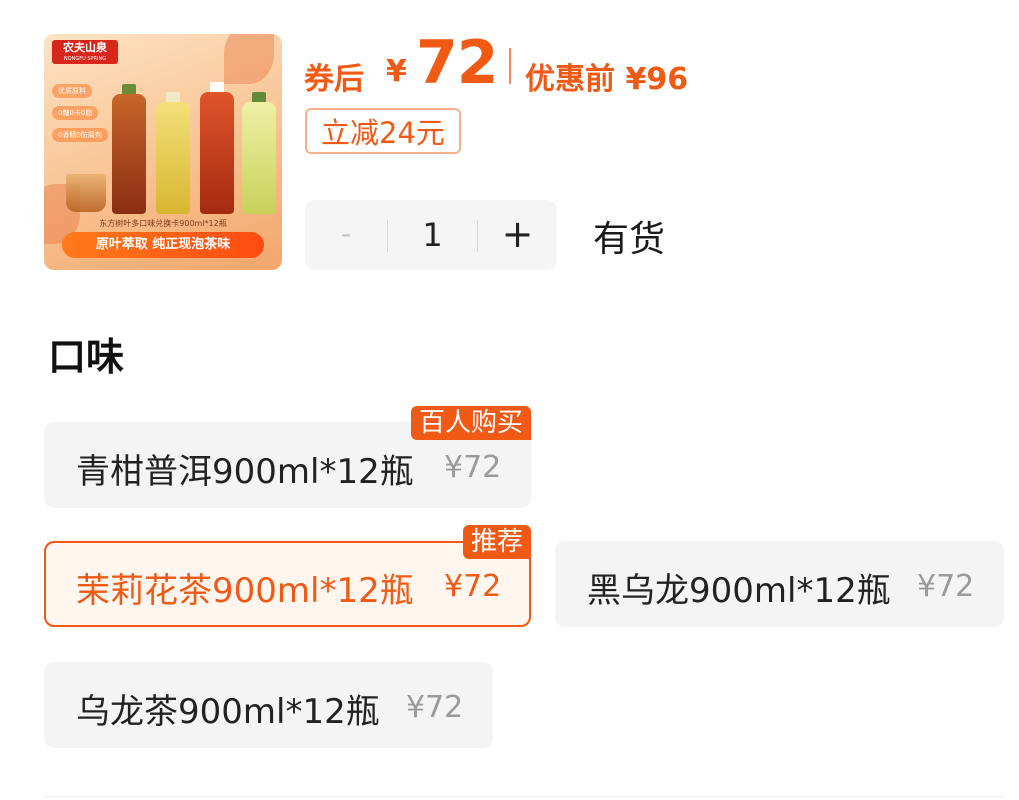 The height and width of the screenshot is (800, 1019). I want to click on discount-badge: 立减24元, so click(383, 131).